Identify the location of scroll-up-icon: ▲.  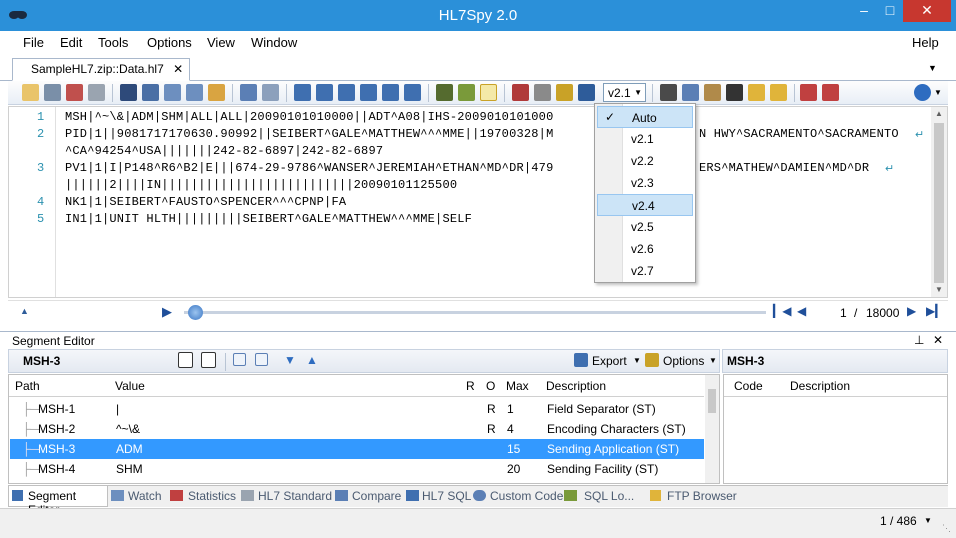
(939, 113).